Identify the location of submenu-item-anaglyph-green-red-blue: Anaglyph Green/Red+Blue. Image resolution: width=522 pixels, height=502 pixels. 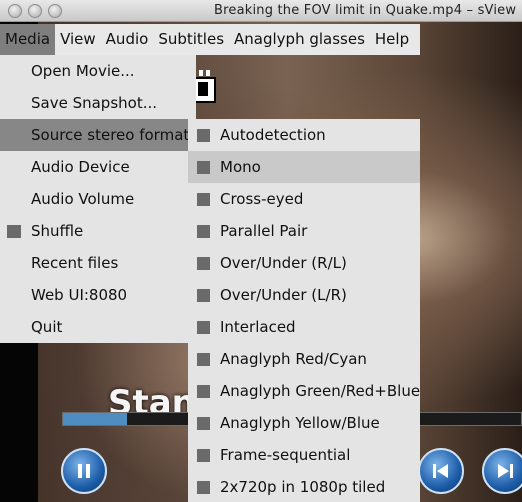
(304, 391).